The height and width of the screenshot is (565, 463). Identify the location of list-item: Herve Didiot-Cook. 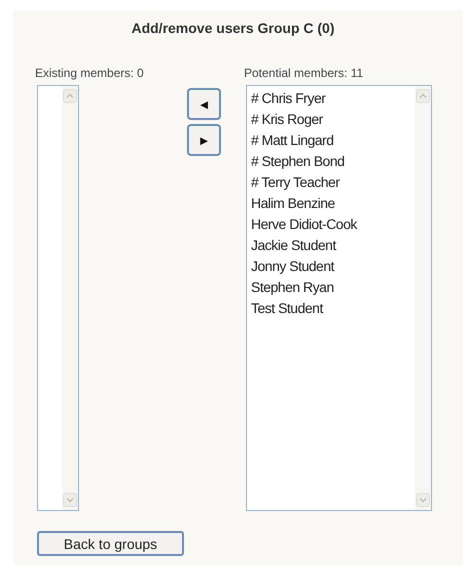
(333, 224).